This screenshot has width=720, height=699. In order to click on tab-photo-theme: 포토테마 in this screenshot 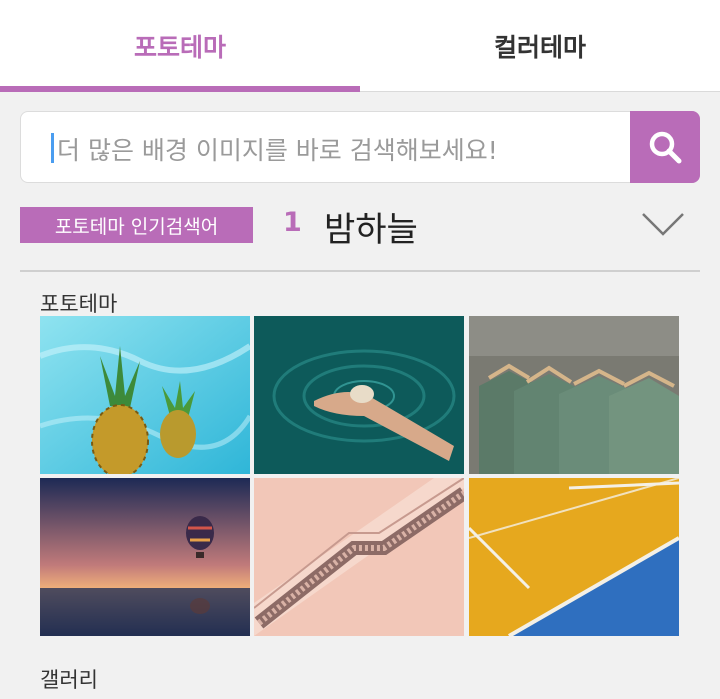, I will do `click(180, 46)`.